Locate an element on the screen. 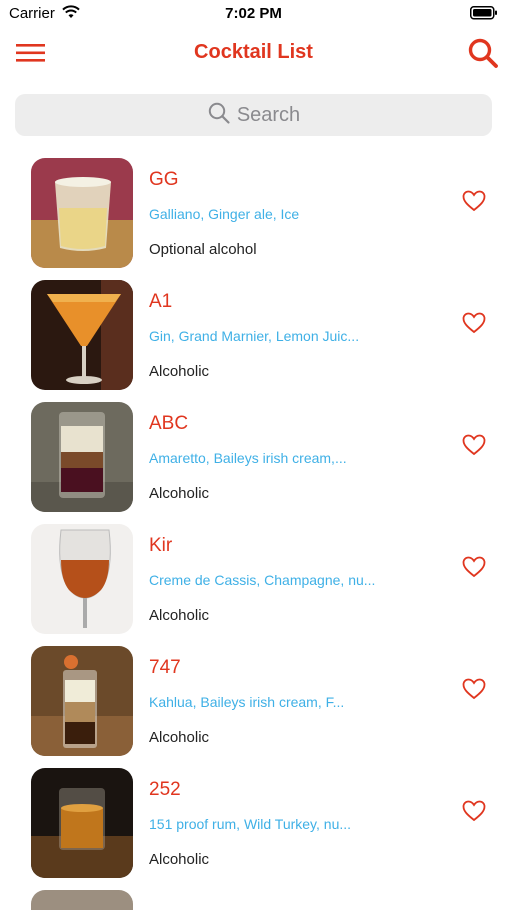 The height and width of the screenshot is (910, 507). battery-icon is located at coordinates (484, 15).